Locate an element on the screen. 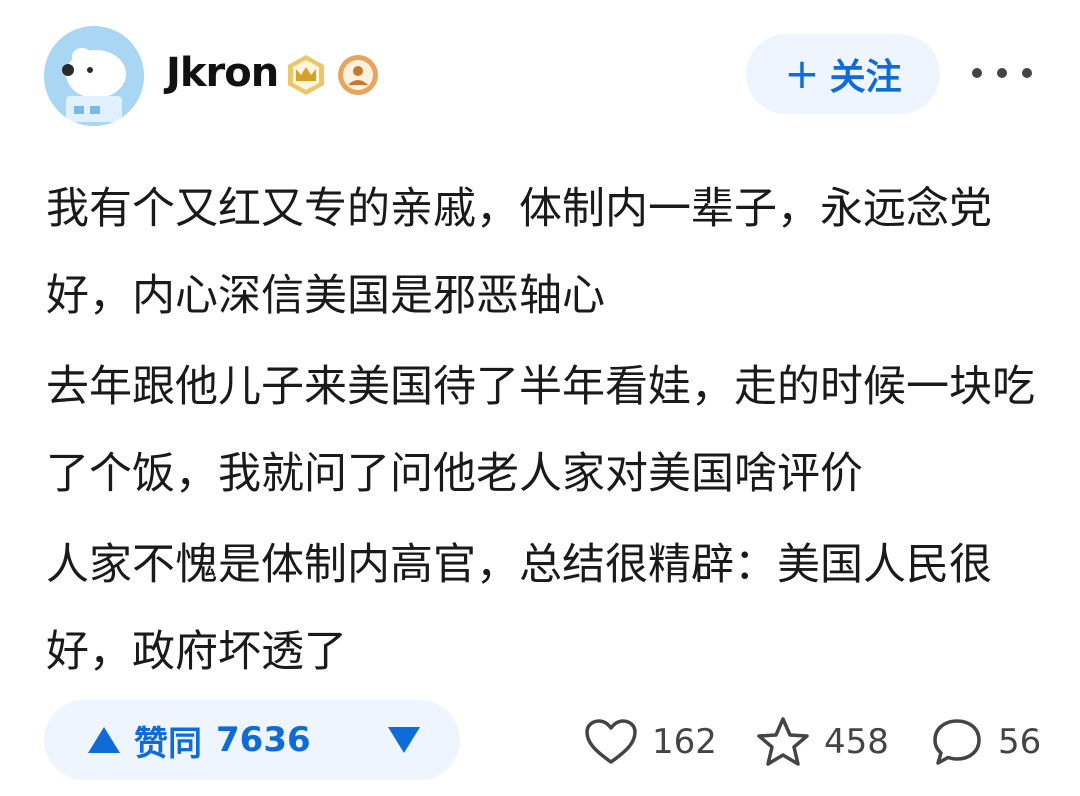 Image resolution: width=1080 pixels, height=796 pixels. avatar is located at coordinates (94, 76).